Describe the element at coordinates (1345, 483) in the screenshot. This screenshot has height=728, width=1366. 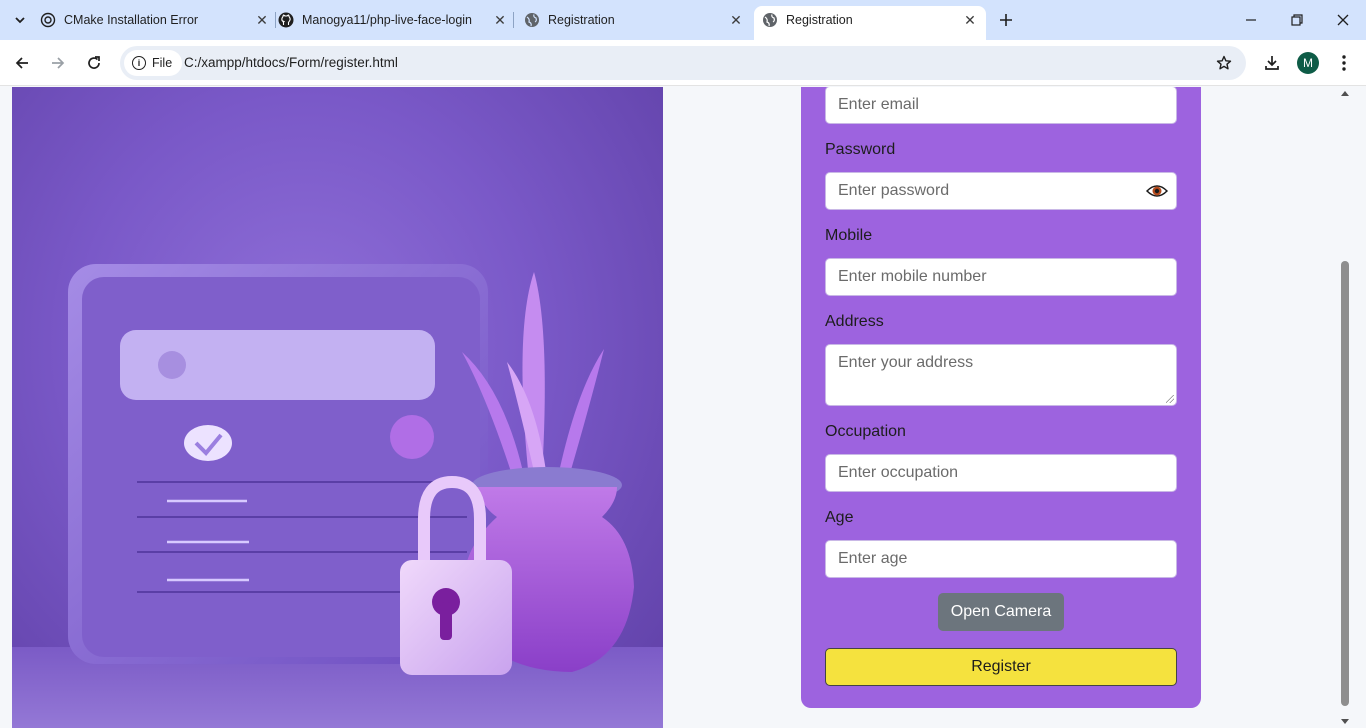
I see `scroll-thumb` at that location.